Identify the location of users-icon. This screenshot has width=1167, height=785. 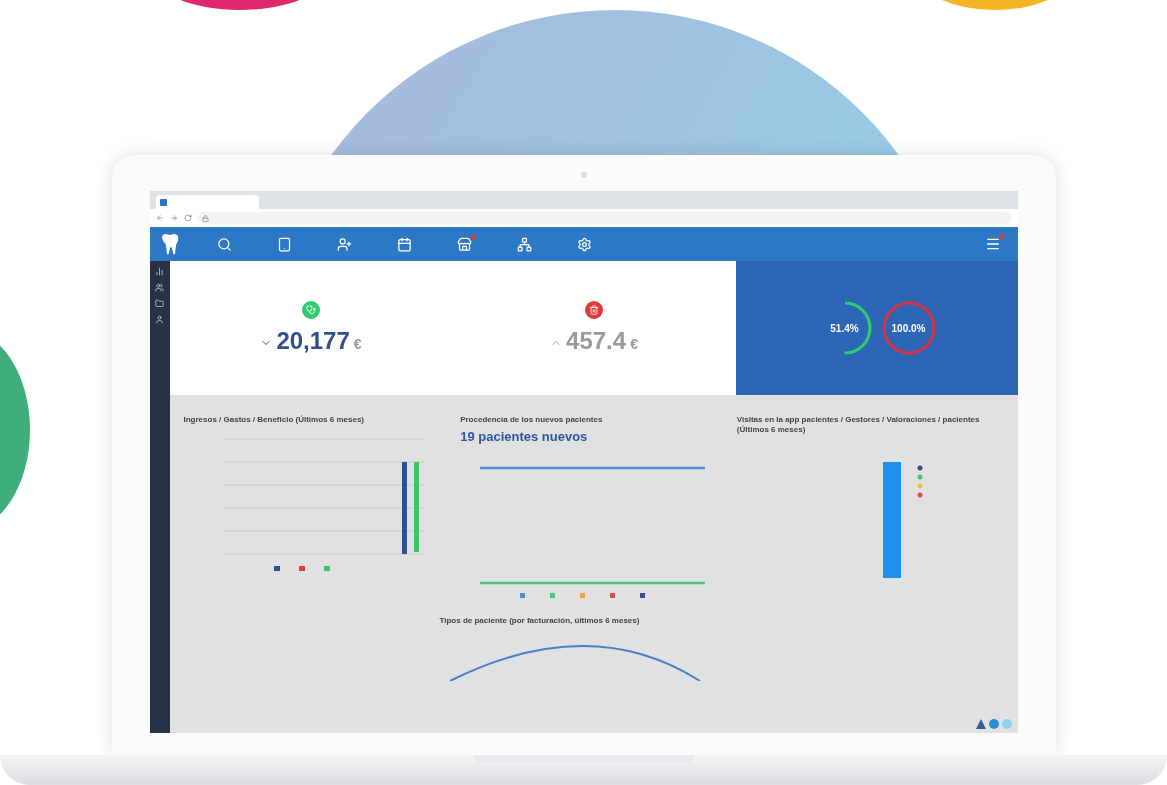
(159, 287).